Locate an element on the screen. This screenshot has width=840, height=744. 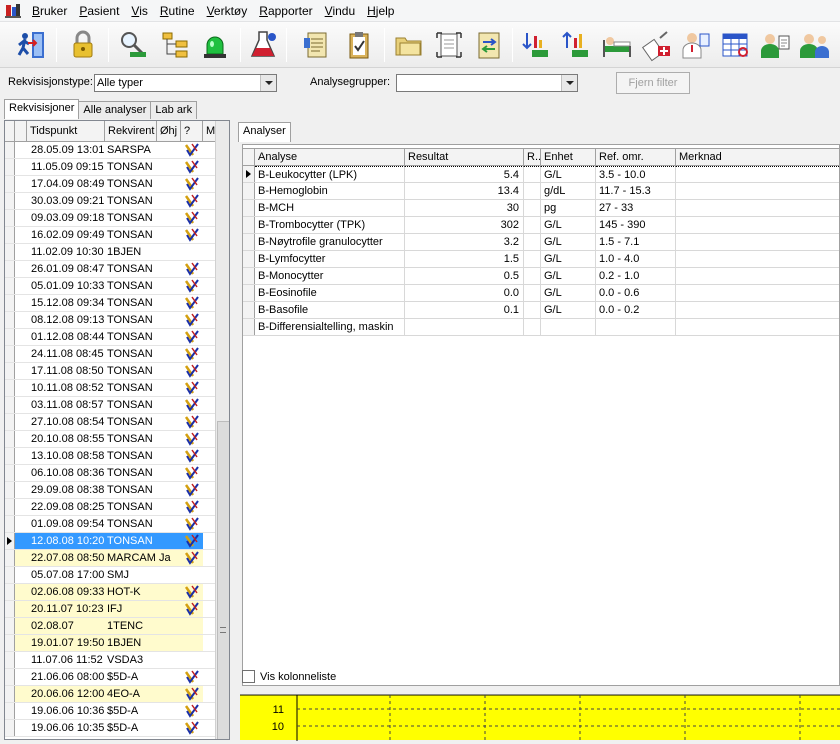
vertical-scrollbar is located at coordinates (222, 430).